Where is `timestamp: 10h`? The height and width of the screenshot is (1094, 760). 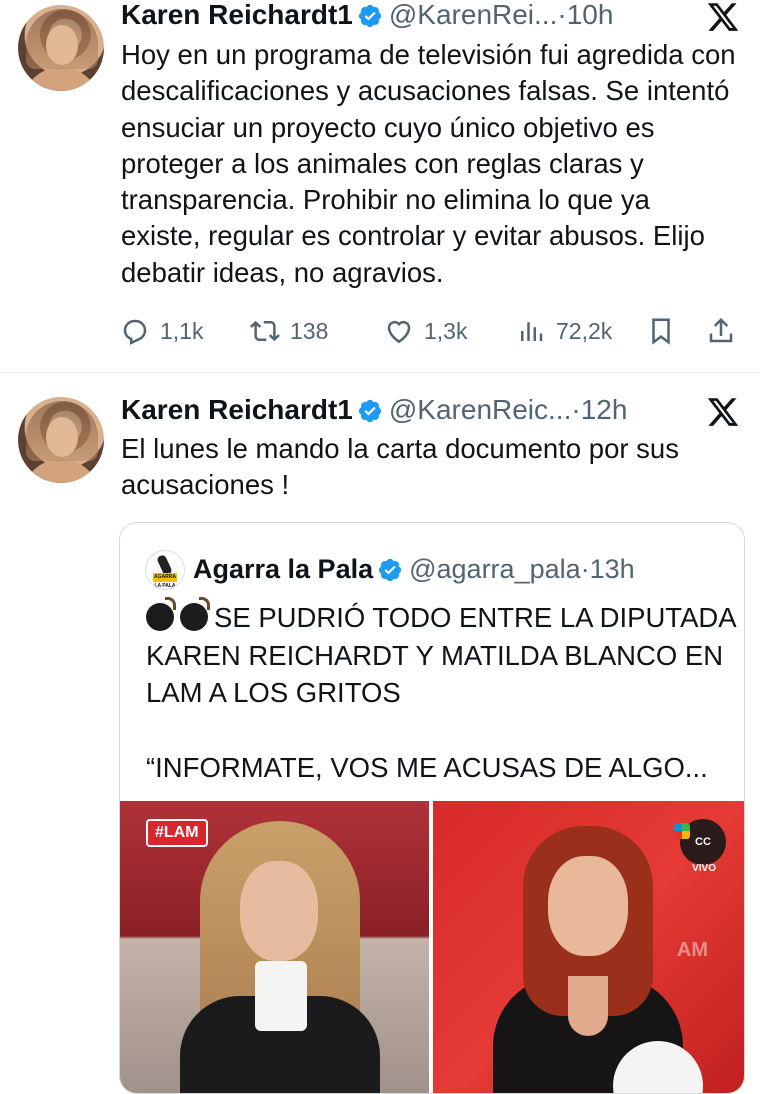
timestamp: 10h is located at coordinates (590, 15).